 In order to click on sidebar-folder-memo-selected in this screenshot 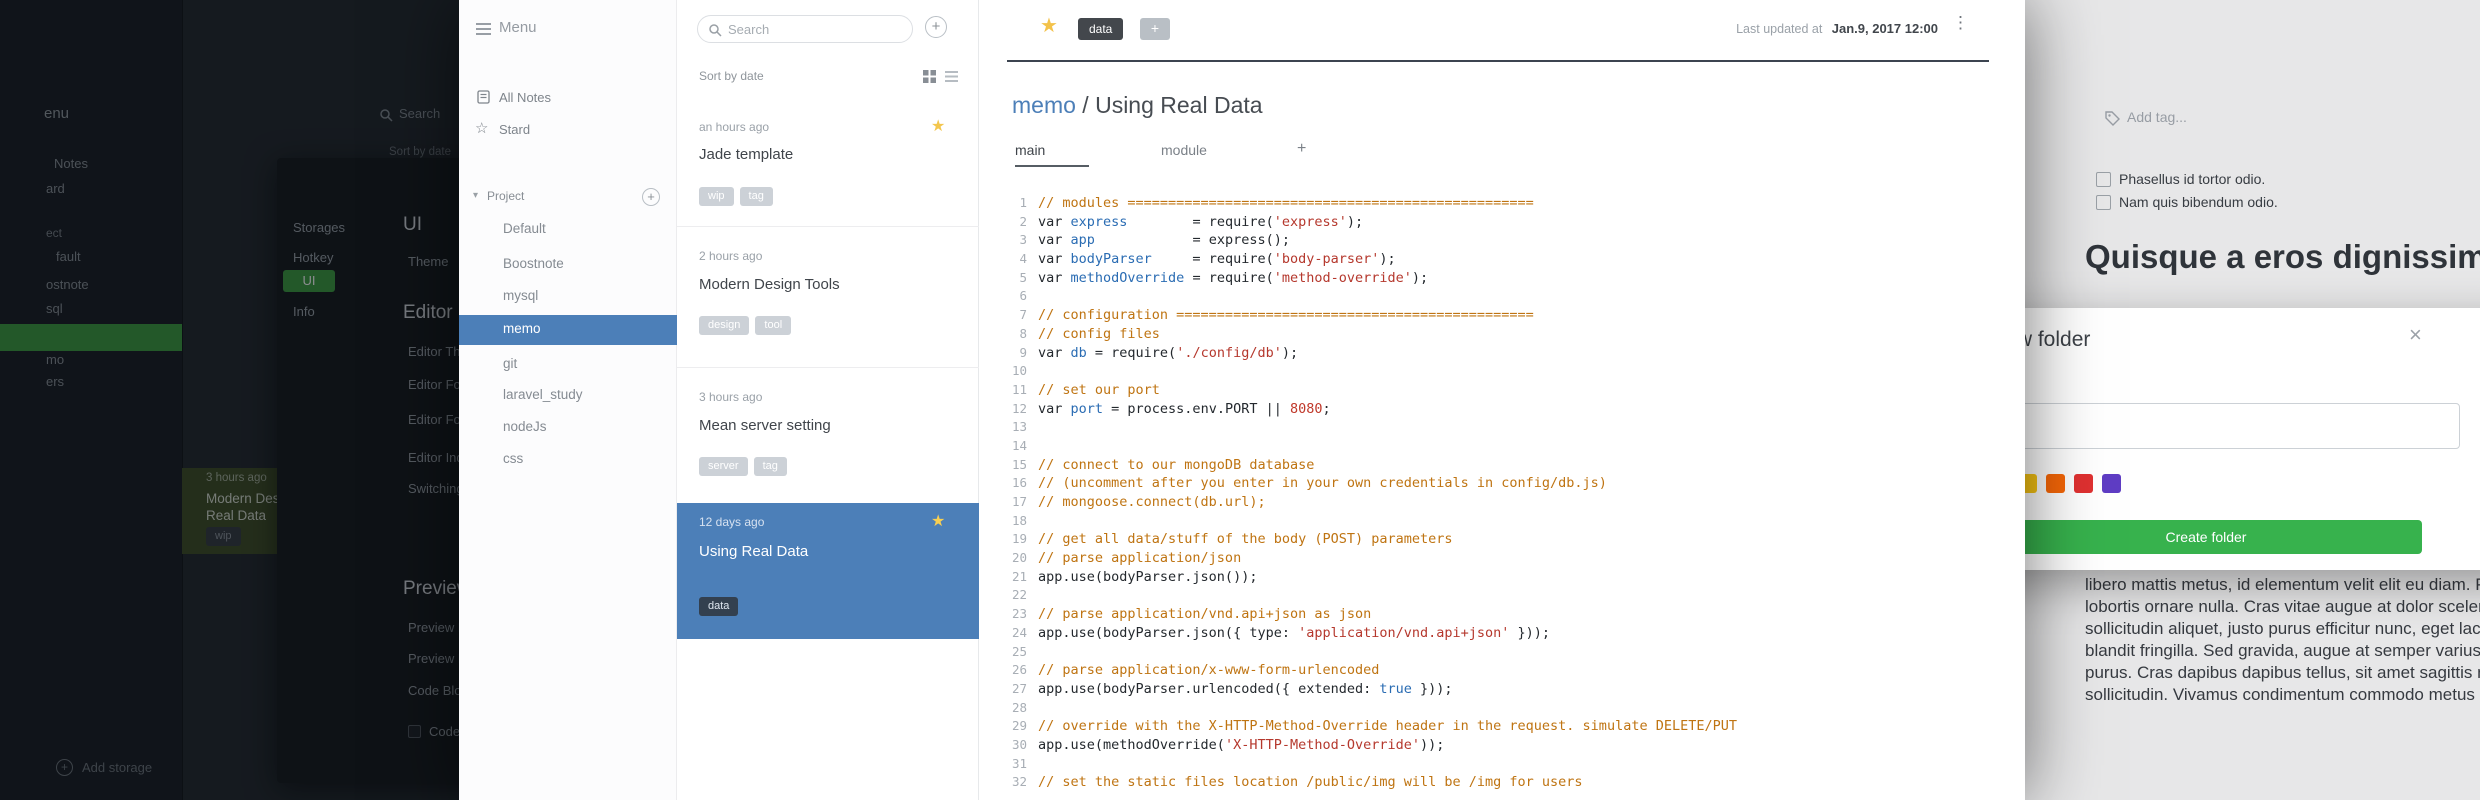, I will do `click(568, 330)`.